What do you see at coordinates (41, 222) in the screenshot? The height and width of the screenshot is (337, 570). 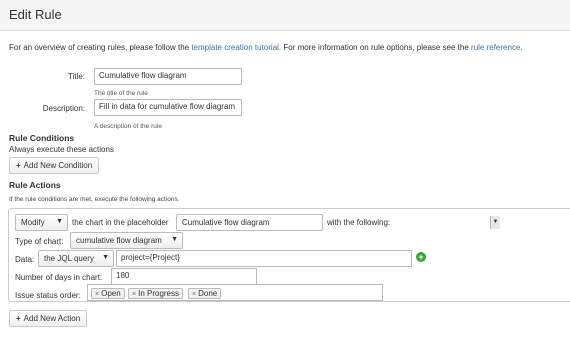 I see `action-select: Modify ▼` at bounding box center [41, 222].